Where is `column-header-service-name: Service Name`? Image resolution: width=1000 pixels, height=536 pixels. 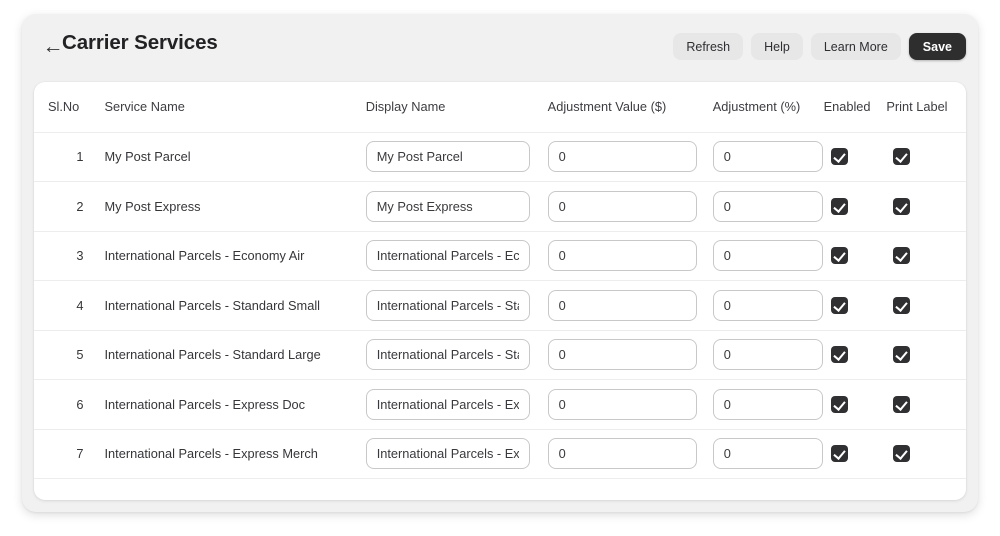 column-header-service-name: Service Name is located at coordinates (223, 107).